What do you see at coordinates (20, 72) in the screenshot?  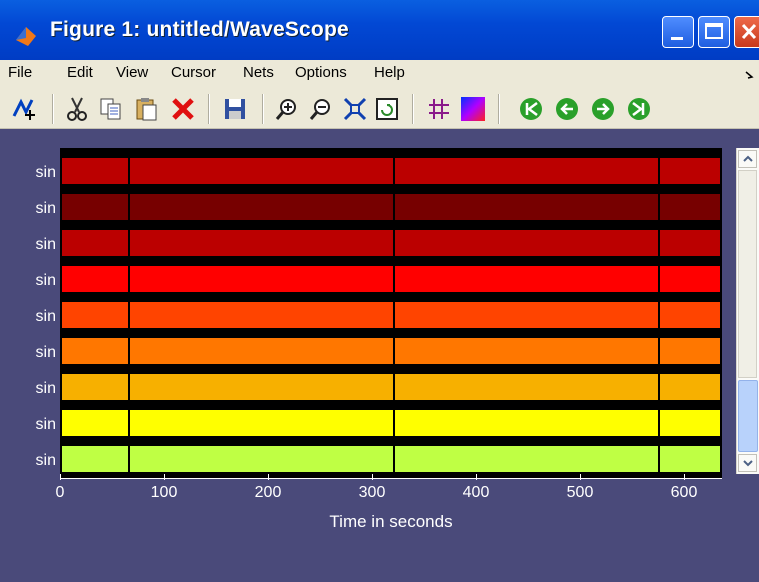 I see `menu-file: File` at bounding box center [20, 72].